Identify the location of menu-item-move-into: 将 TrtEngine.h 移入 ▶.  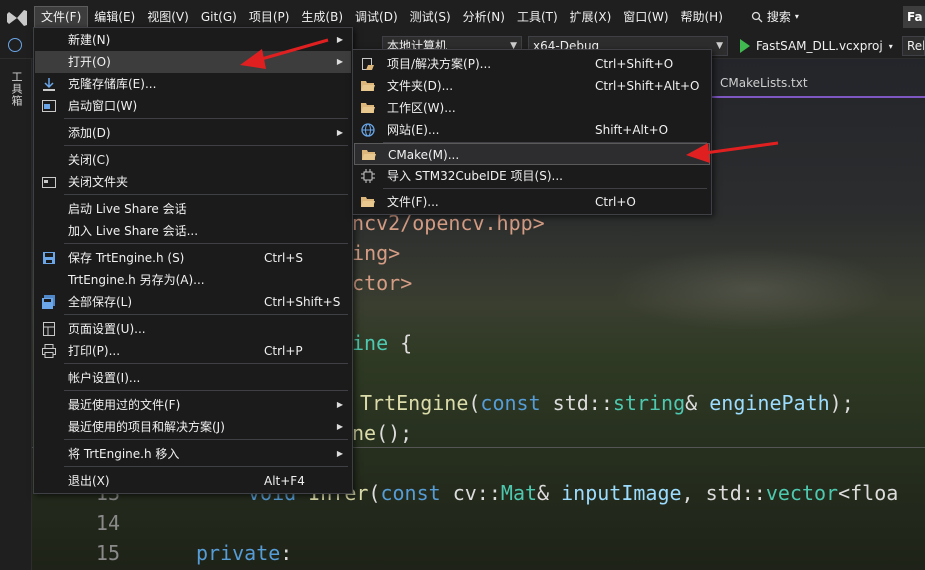
(193, 454).